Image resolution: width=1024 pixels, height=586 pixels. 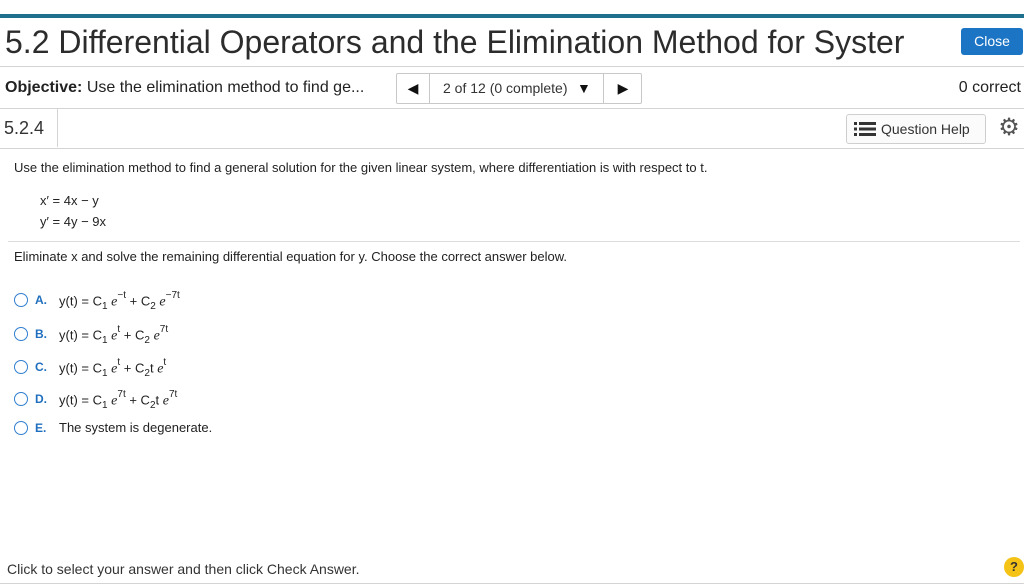 I want to click on option-c: C. y(t) = C1 et + C2t et, so click(x=314, y=368).